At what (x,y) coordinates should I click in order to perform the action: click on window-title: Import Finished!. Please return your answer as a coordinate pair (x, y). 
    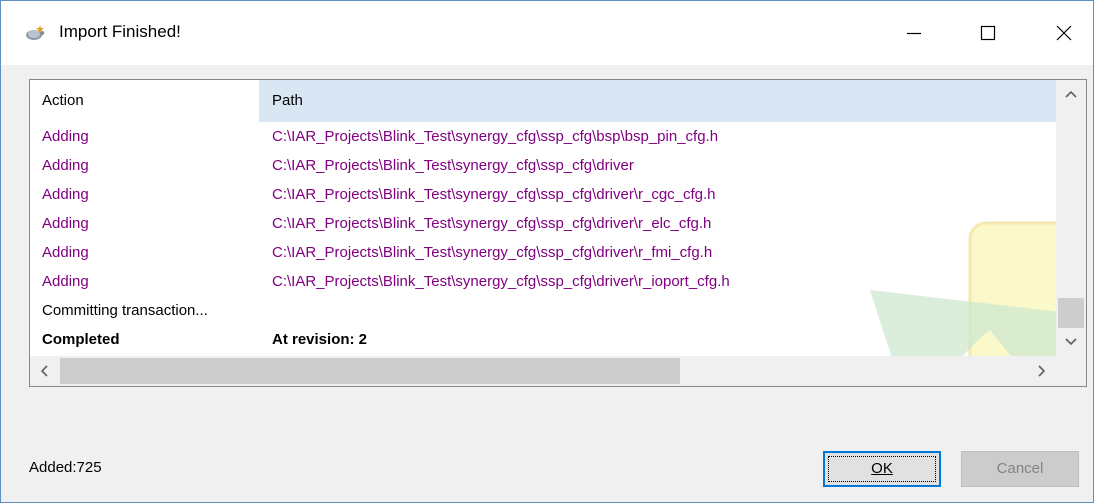
    Looking at the image, I should click on (120, 31).